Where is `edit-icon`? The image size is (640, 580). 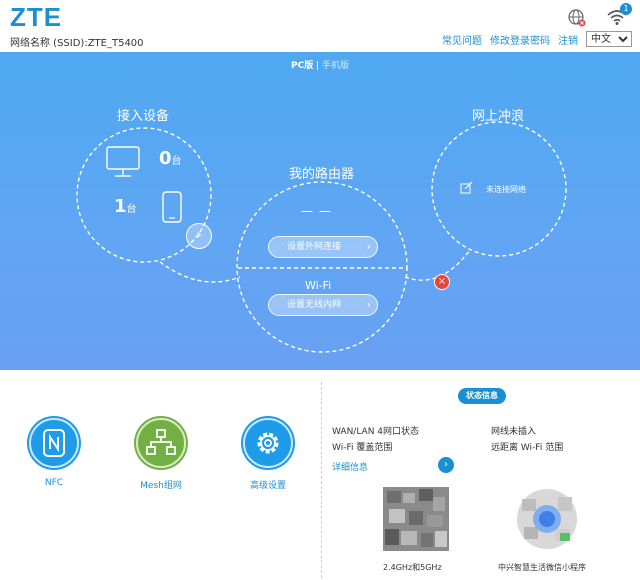 edit-icon is located at coordinates (466, 187).